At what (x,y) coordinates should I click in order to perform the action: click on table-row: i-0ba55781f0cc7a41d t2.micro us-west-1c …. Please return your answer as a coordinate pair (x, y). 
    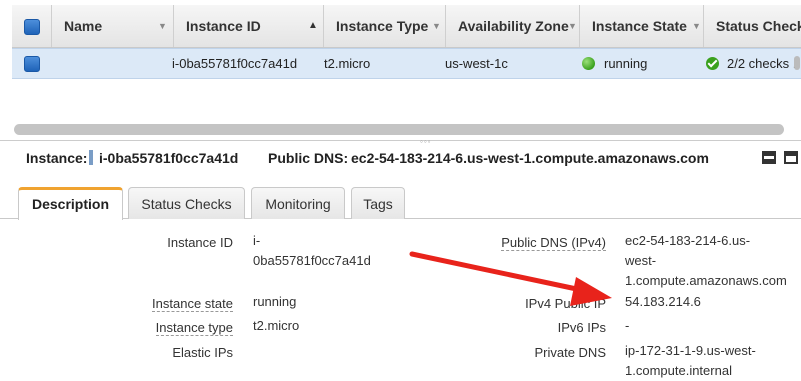
    Looking at the image, I should click on (406, 63).